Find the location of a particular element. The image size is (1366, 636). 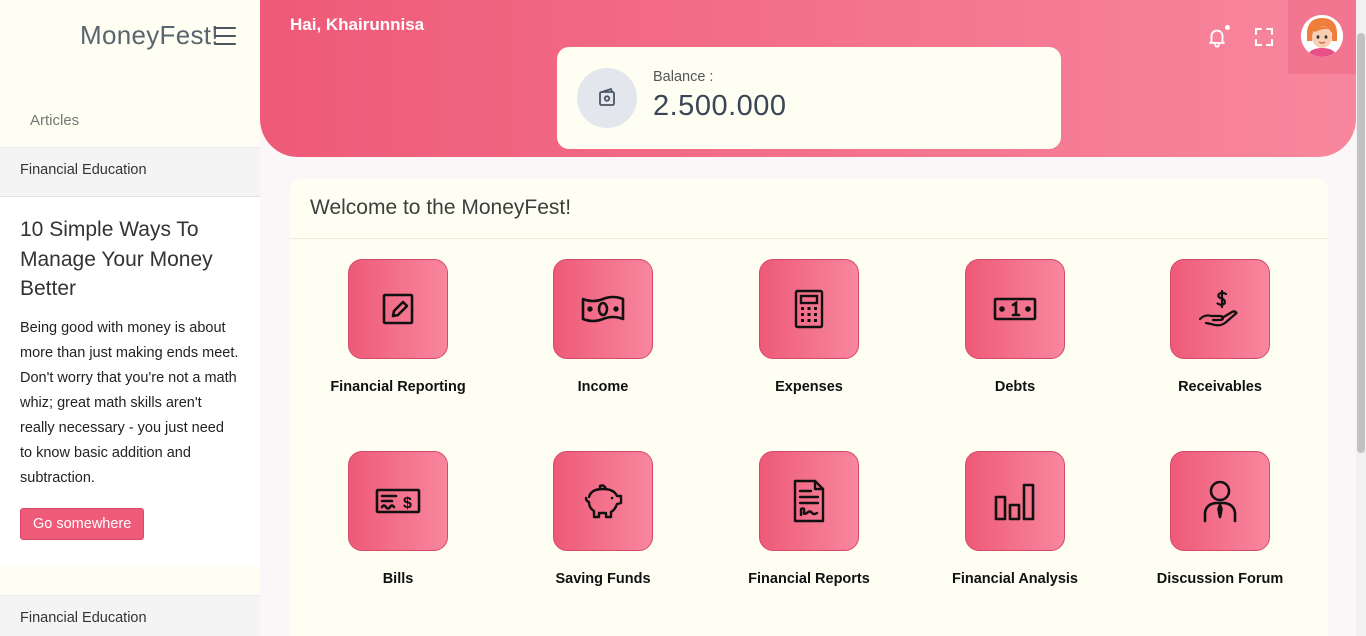

piggy-bank-icon is located at coordinates (603, 501).